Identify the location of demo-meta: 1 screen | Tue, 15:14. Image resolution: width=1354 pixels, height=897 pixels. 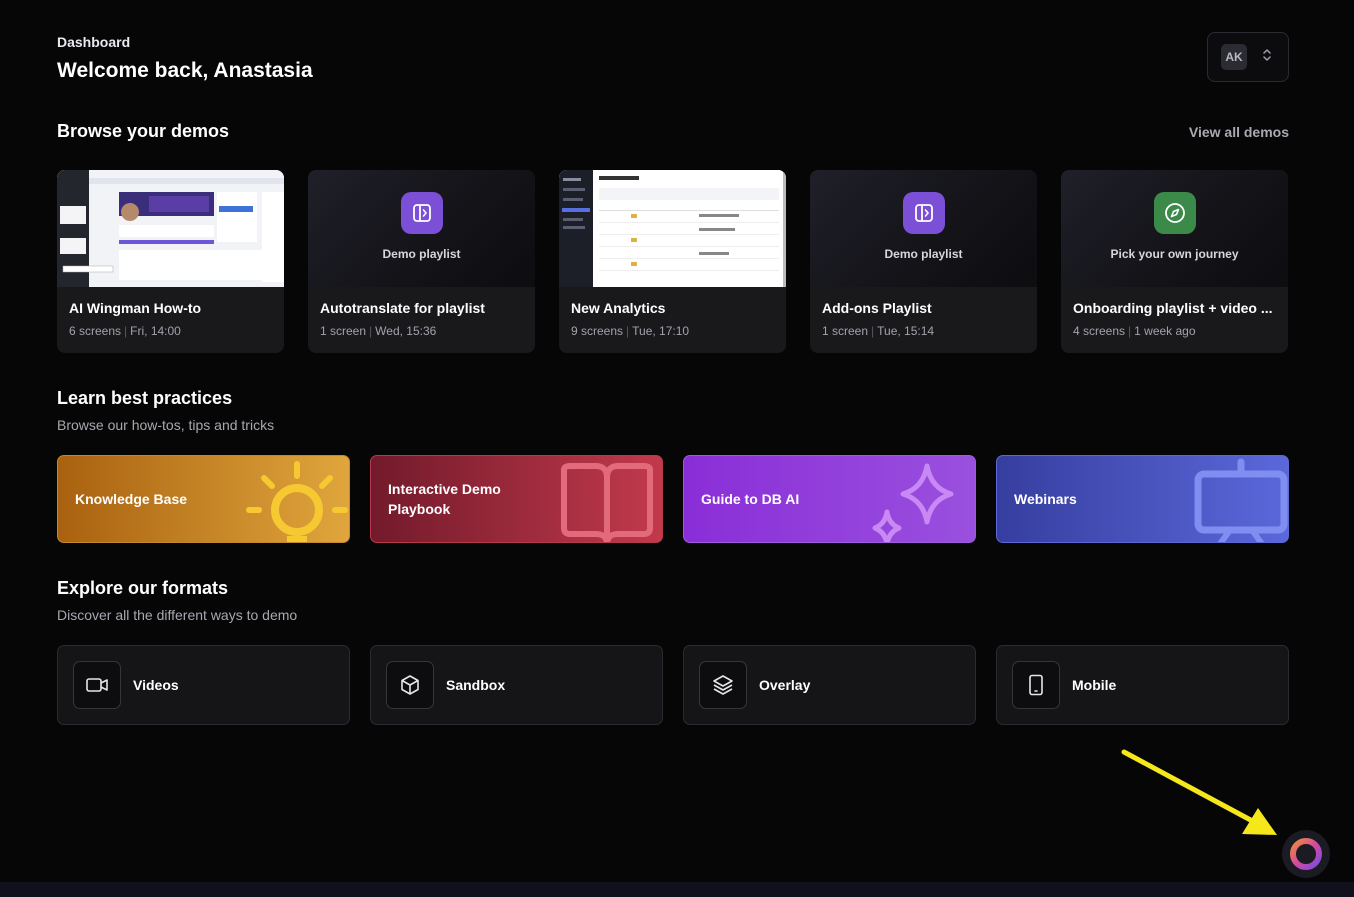
(878, 331).